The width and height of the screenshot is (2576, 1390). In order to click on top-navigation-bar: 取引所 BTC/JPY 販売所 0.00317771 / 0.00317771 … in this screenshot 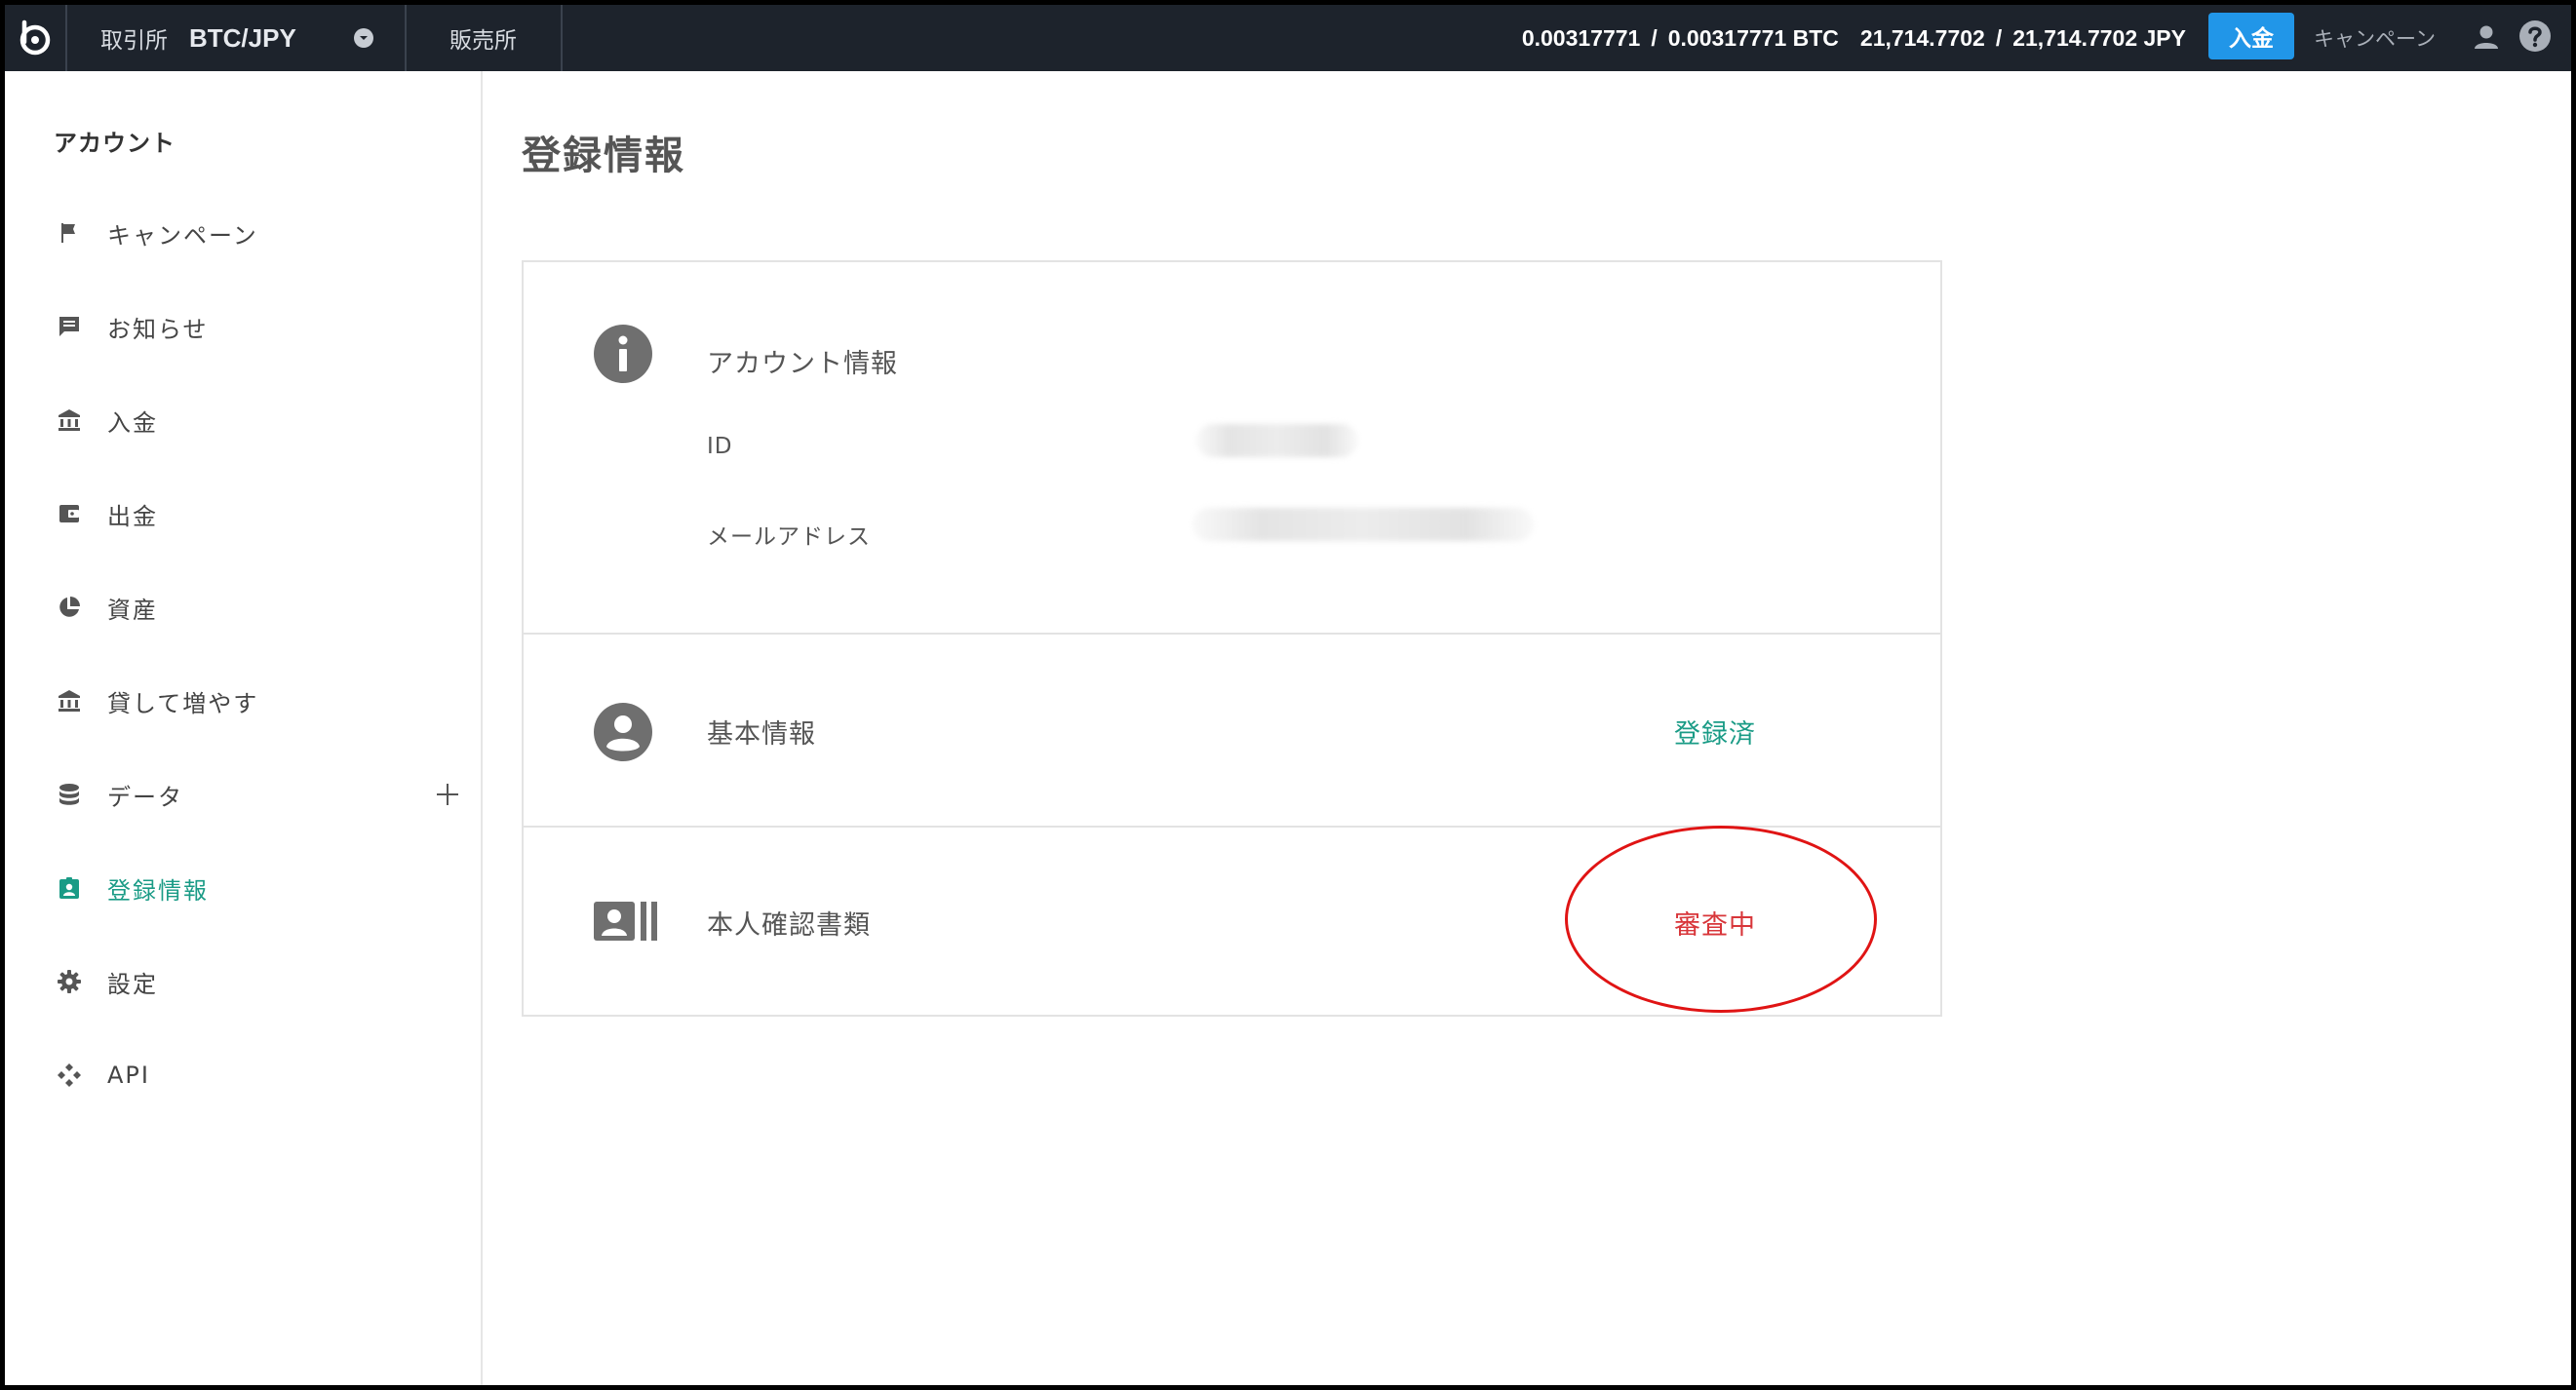, I will do `click(1288, 38)`.